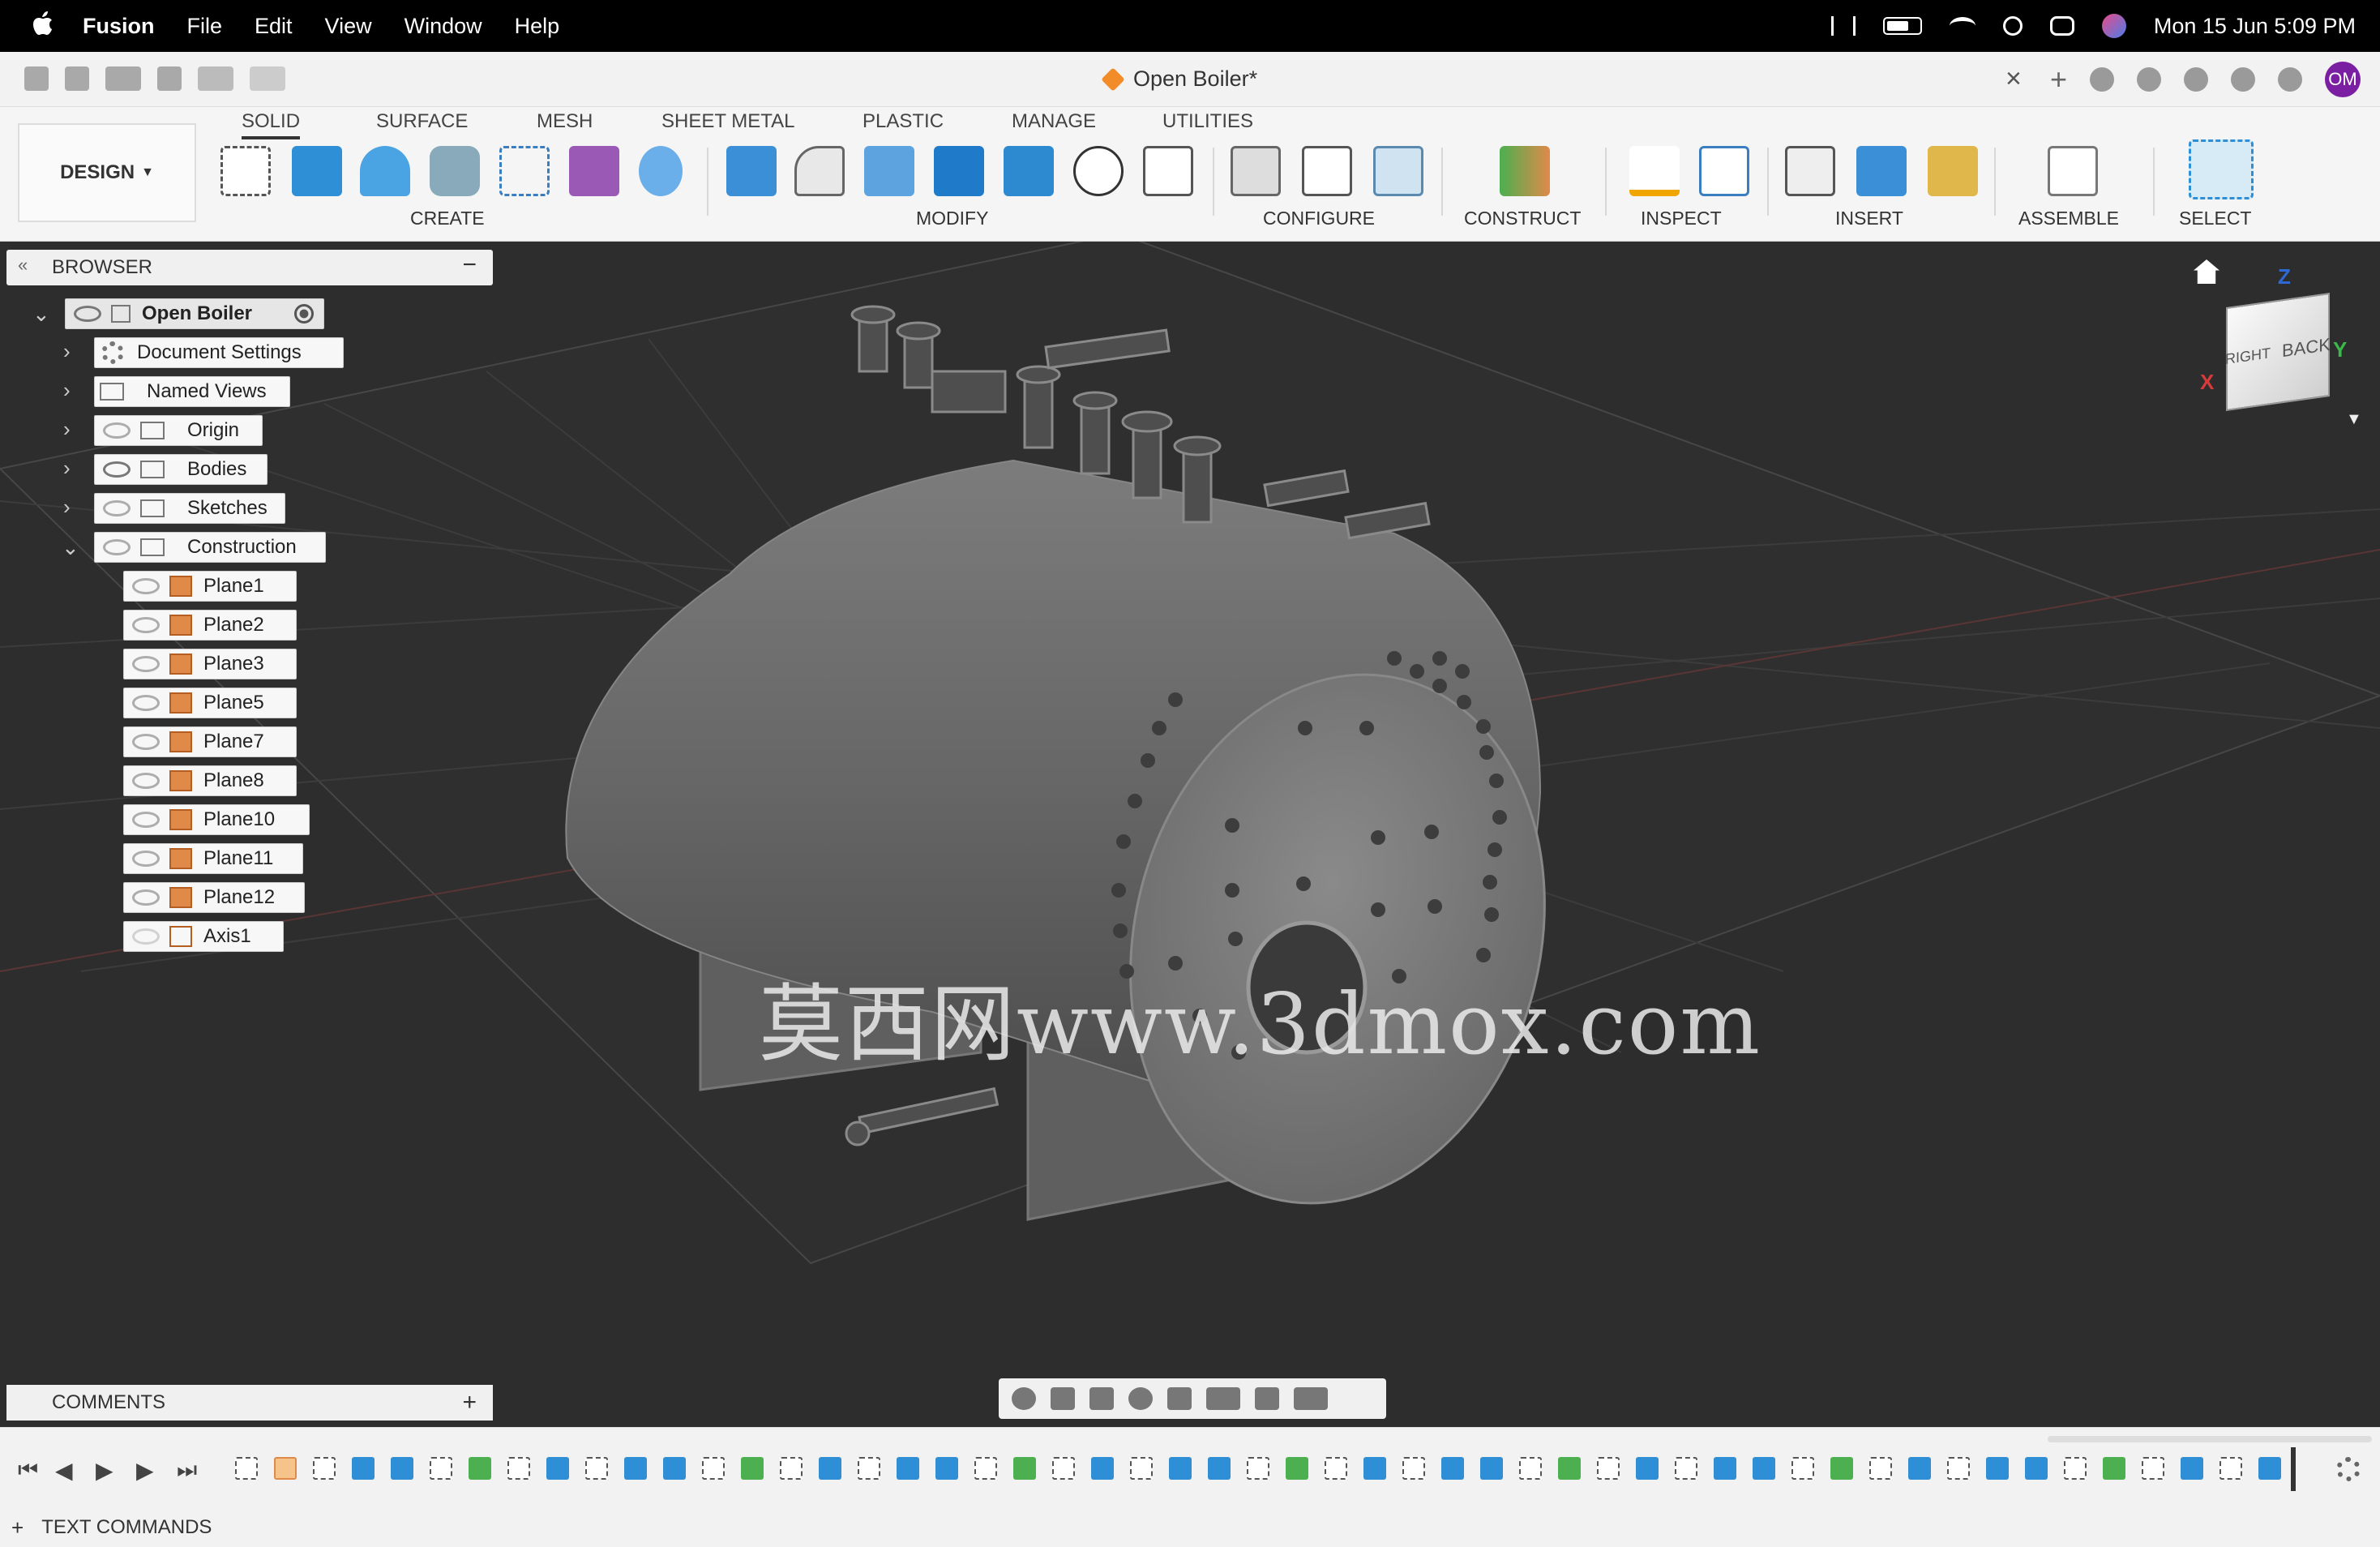 The height and width of the screenshot is (1547, 2380). I want to click on shell-icon, so click(889, 171).